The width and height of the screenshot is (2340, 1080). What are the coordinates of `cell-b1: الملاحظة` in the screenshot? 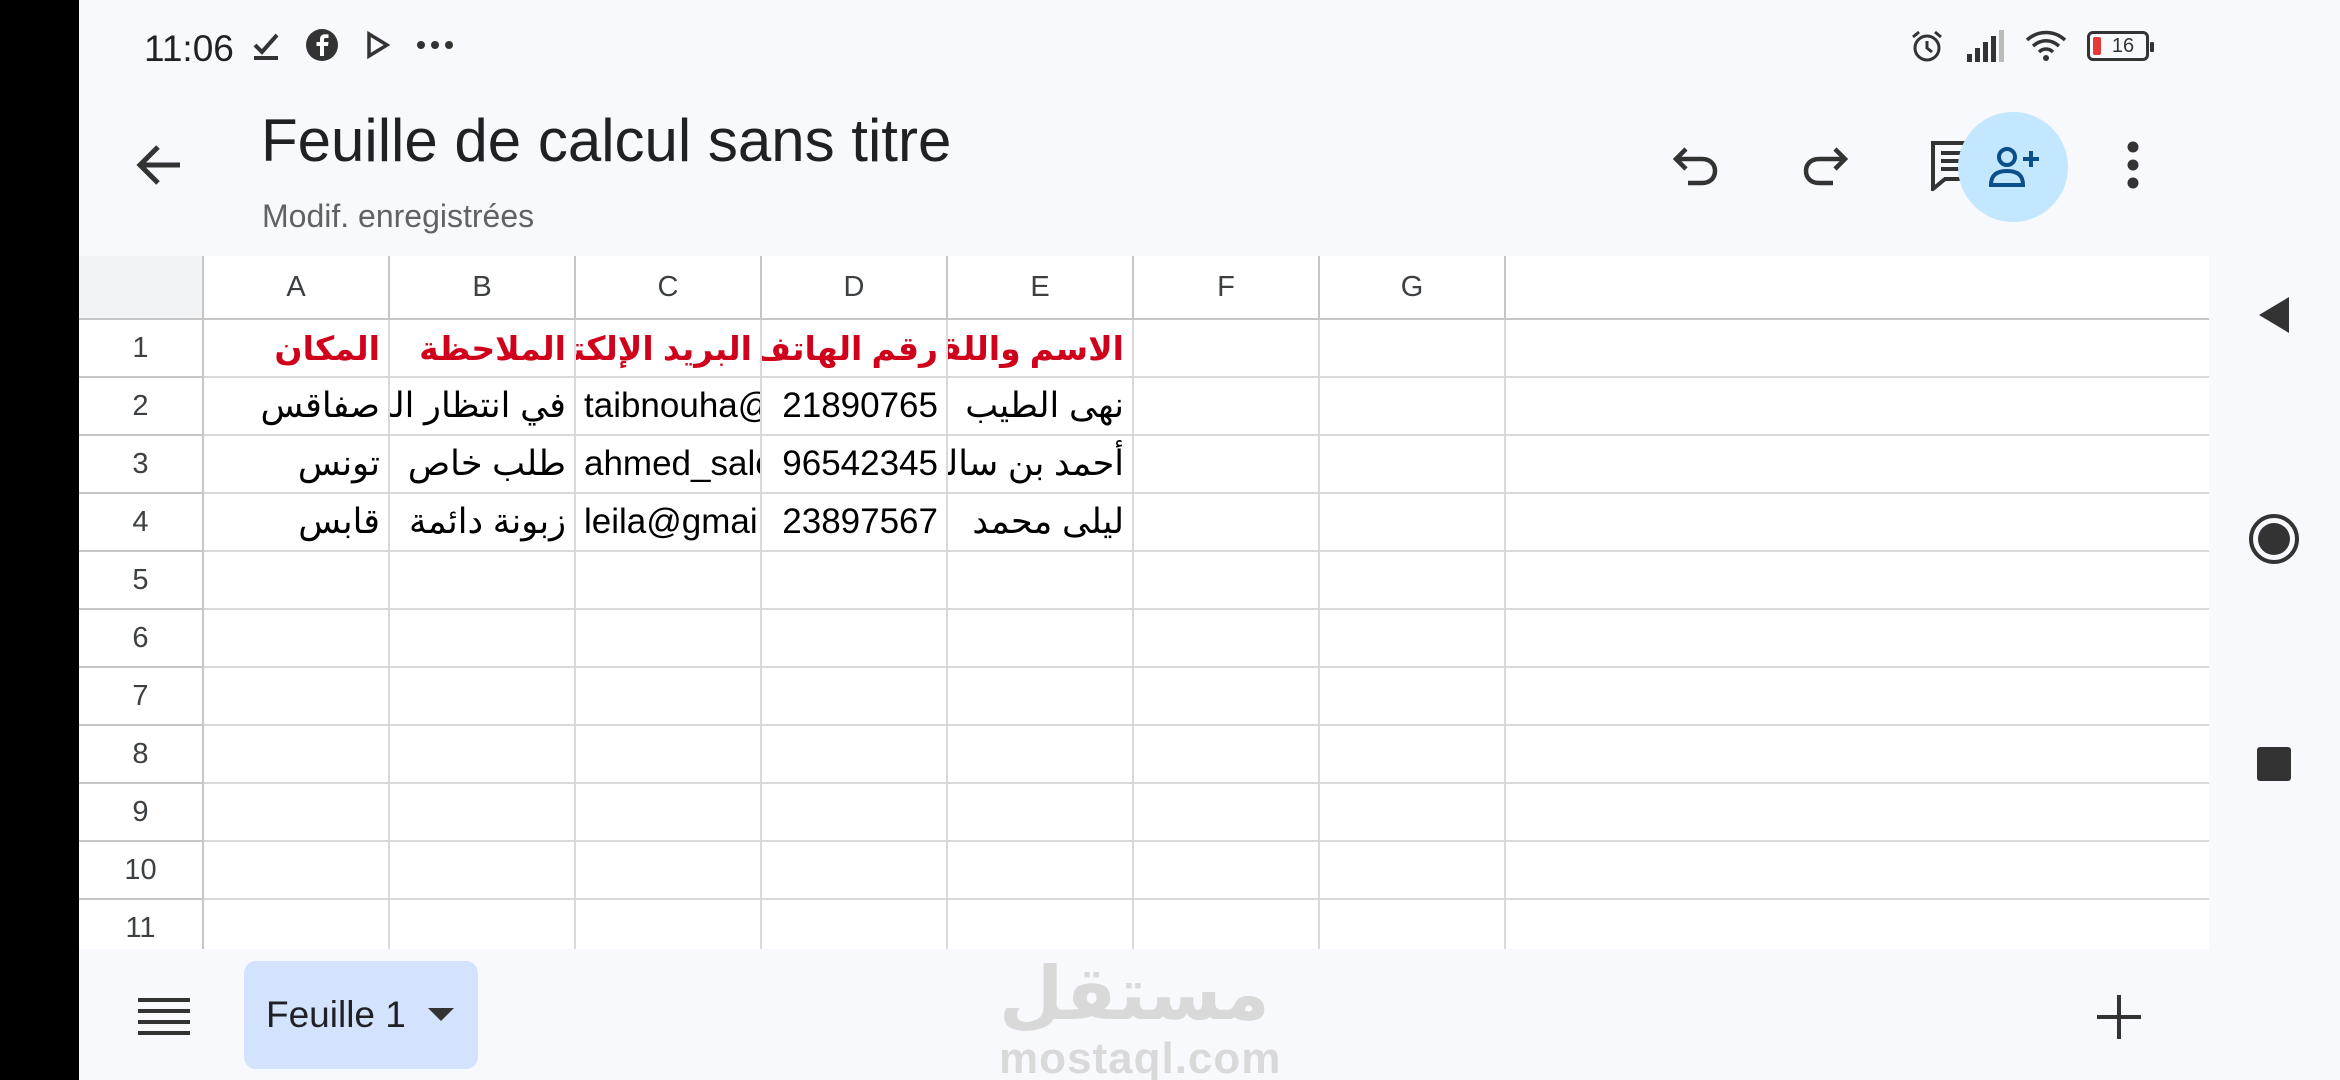 It's located at (483, 349).